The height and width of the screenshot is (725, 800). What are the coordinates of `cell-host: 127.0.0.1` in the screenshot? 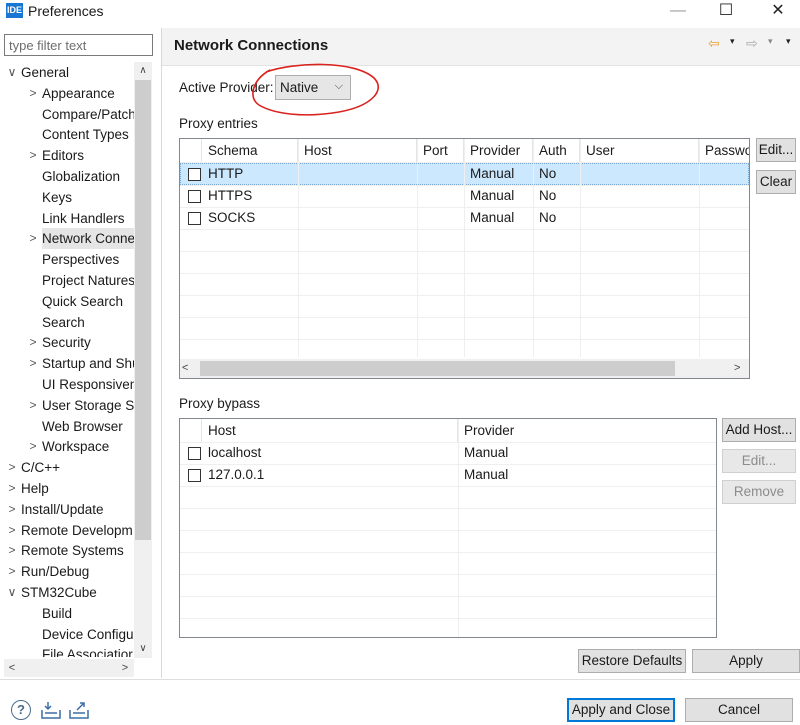 It's located at (236, 475).